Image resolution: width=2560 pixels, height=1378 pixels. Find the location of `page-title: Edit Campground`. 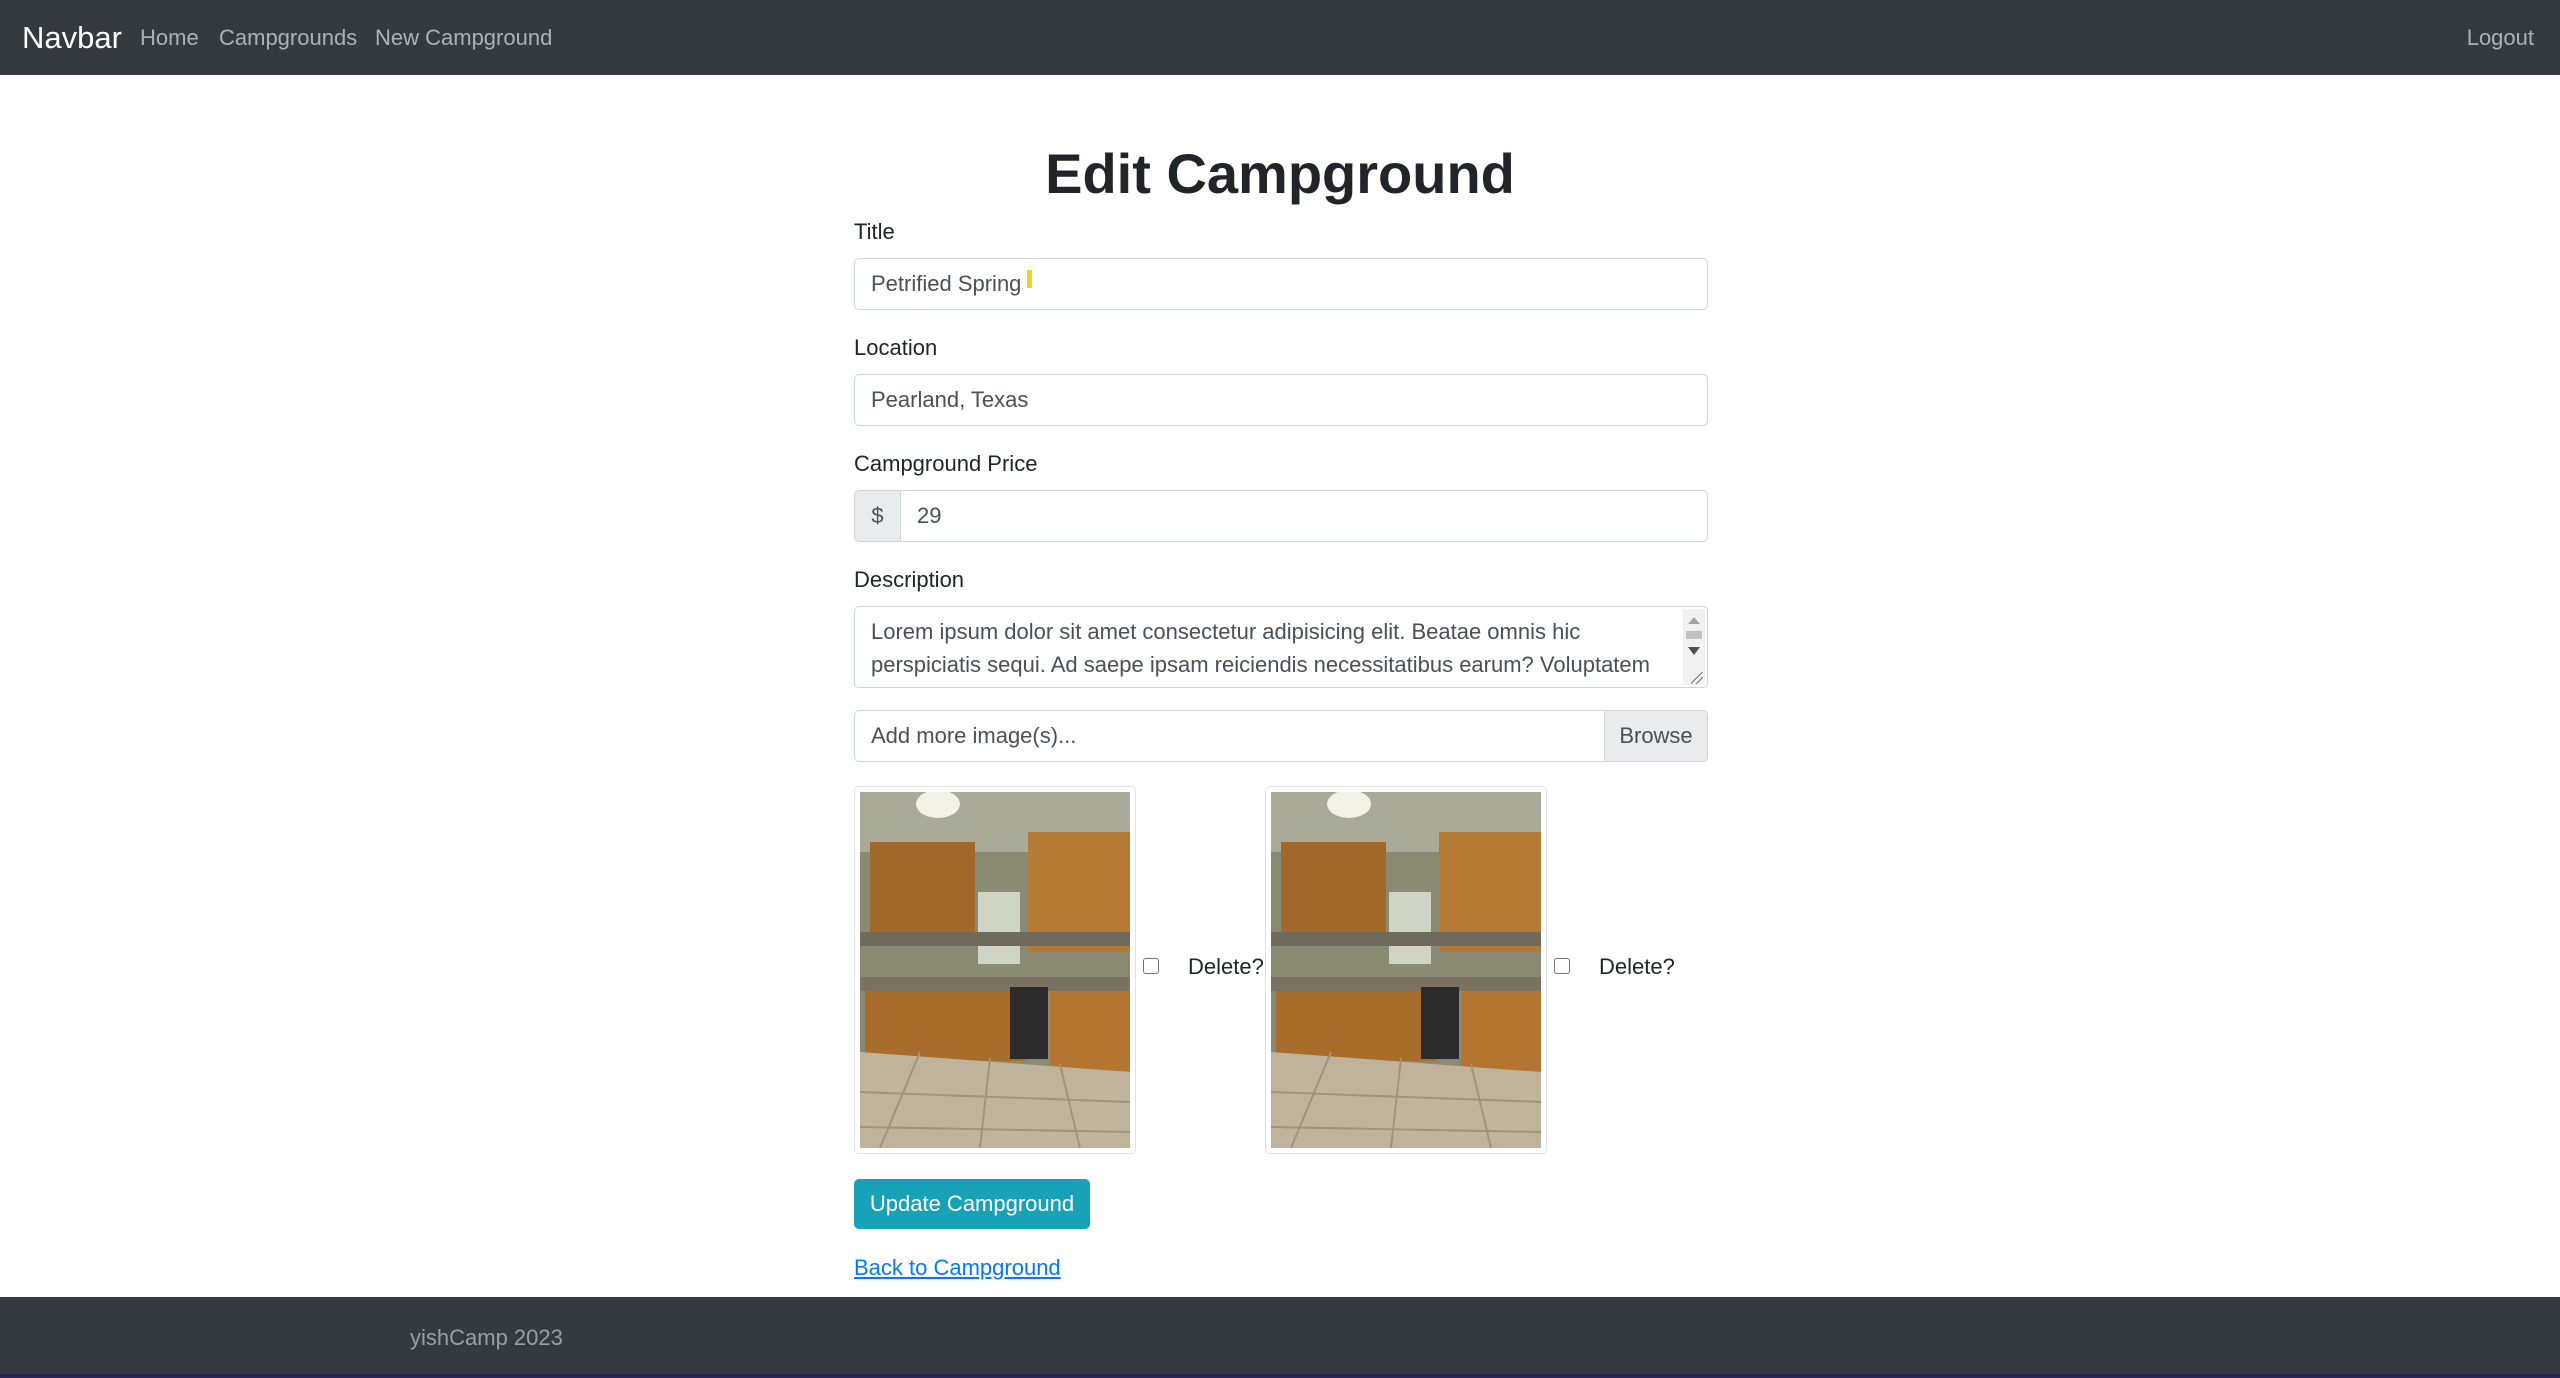

page-title: Edit Campground is located at coordinates (1280, 173).